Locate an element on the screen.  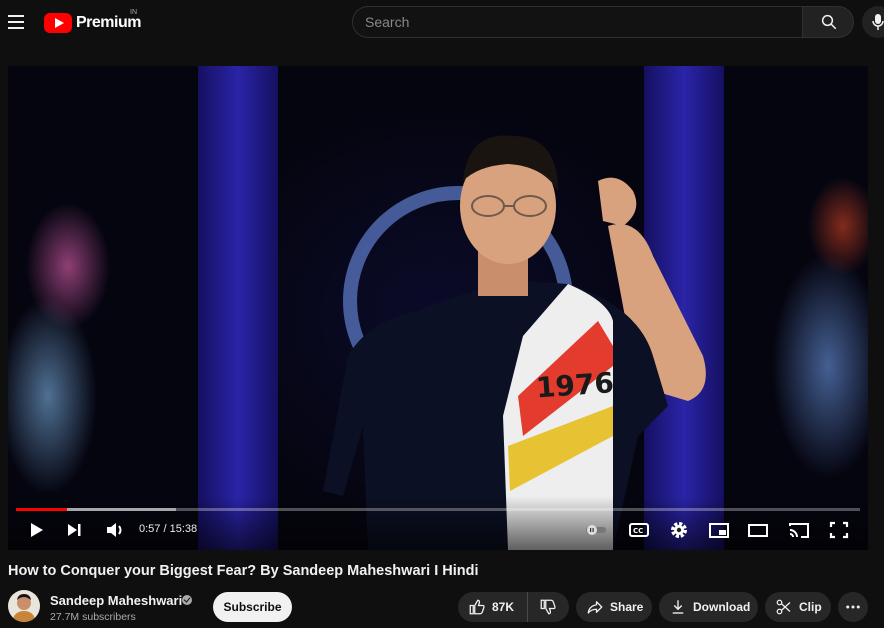
captions-icon: CC is located at coordinates (639, 530).